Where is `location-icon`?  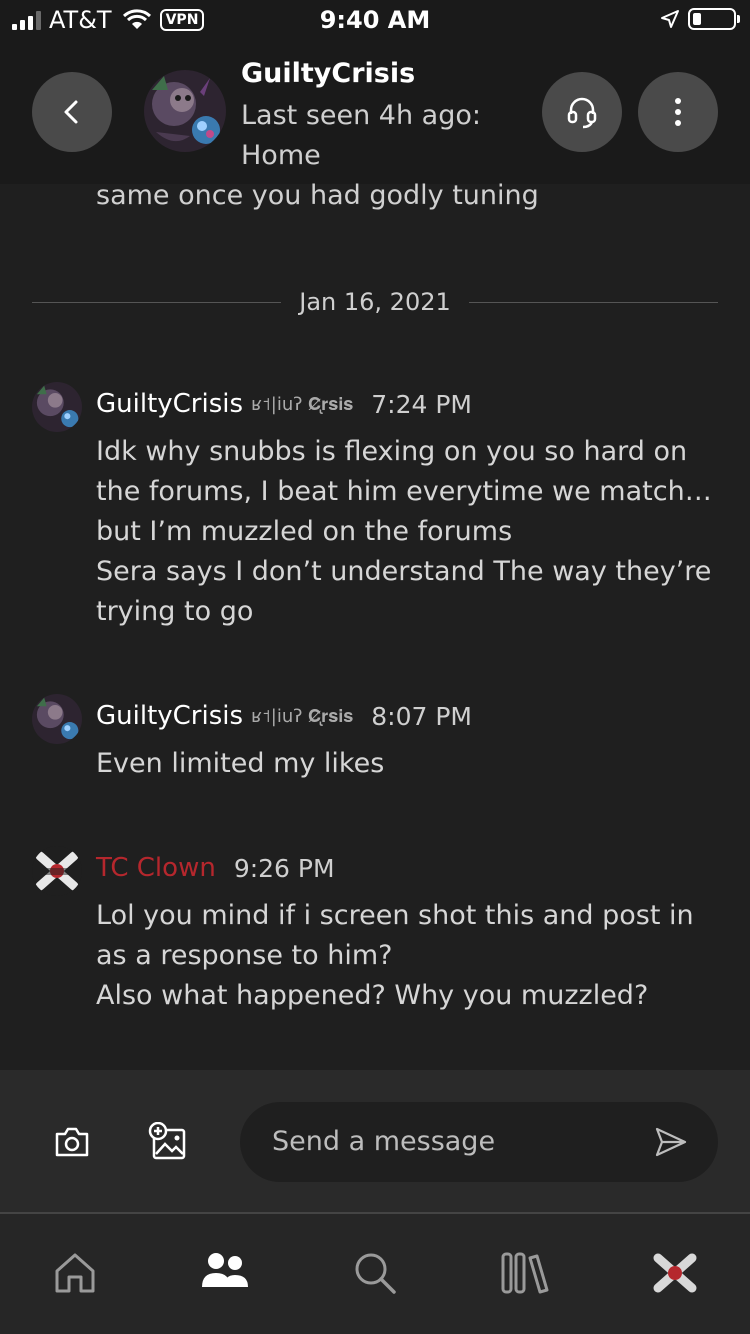 location-icon is located at coordinates (670, 19).